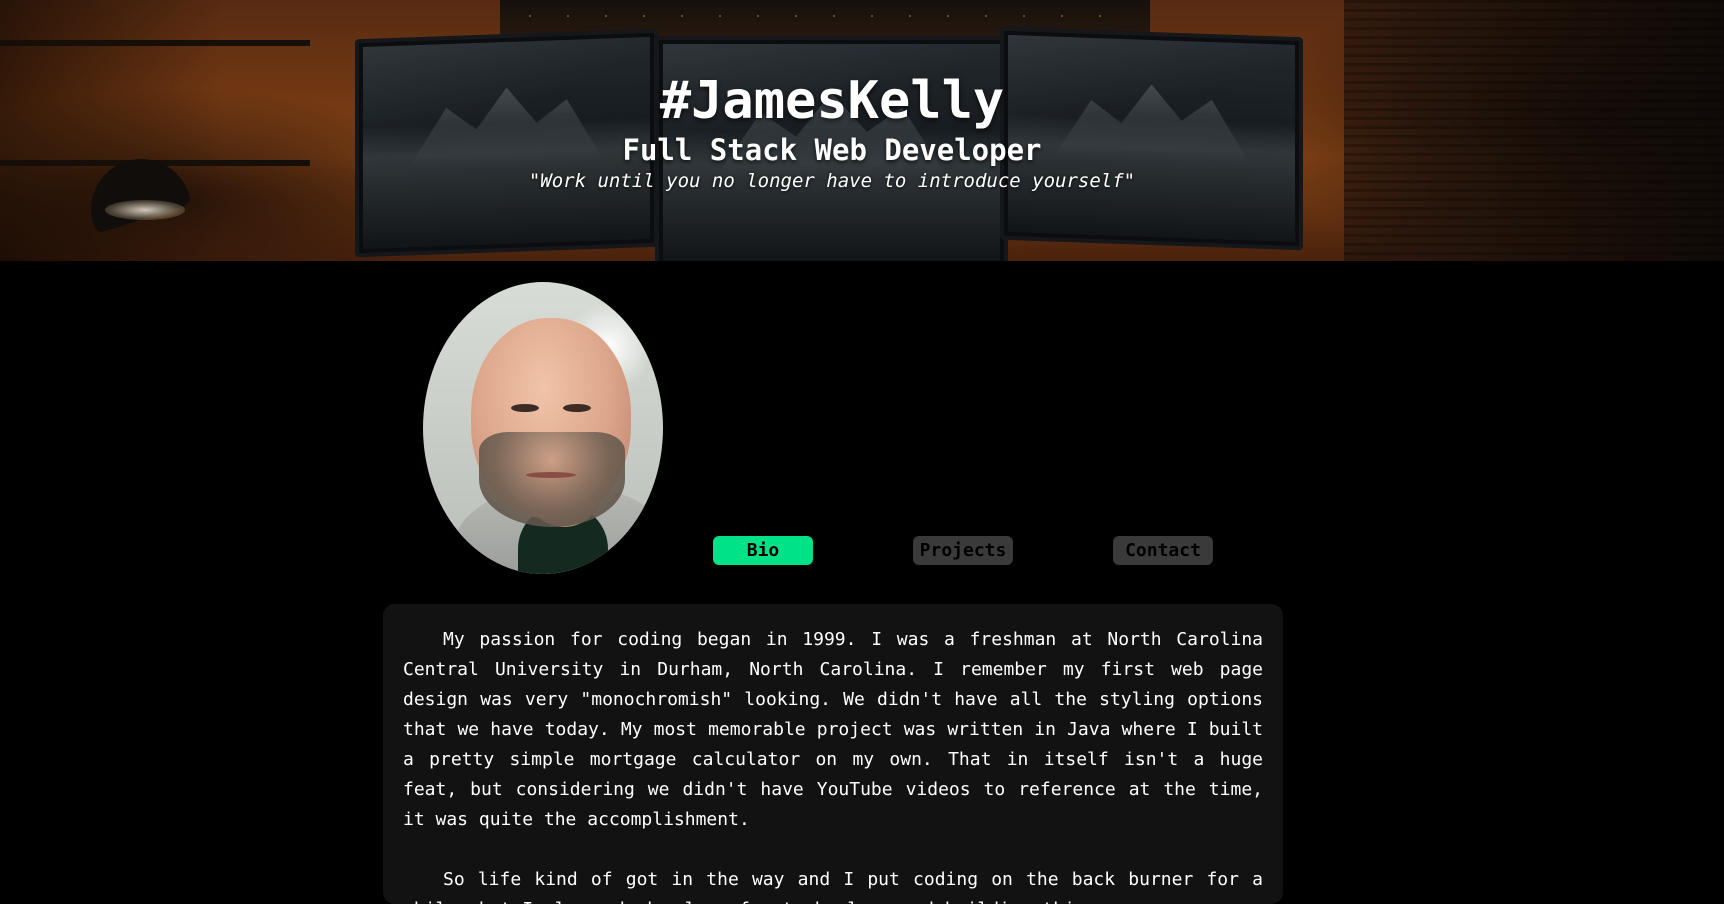 The width and height of the screenshot is (1724, 904). I want to click on page-title: #JamesKelly, so click(832, 101).